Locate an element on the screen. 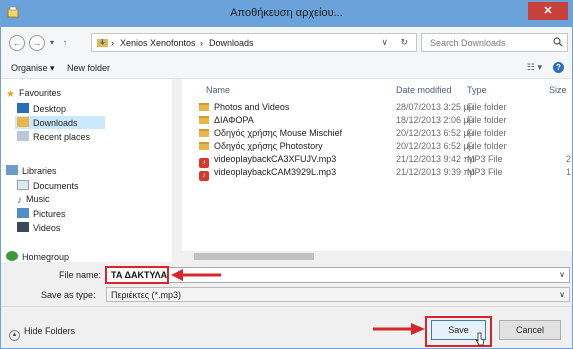 This screenshot has height=349, width=573. file-name-text: Photos and Videos is located at coordinates (252, 107).